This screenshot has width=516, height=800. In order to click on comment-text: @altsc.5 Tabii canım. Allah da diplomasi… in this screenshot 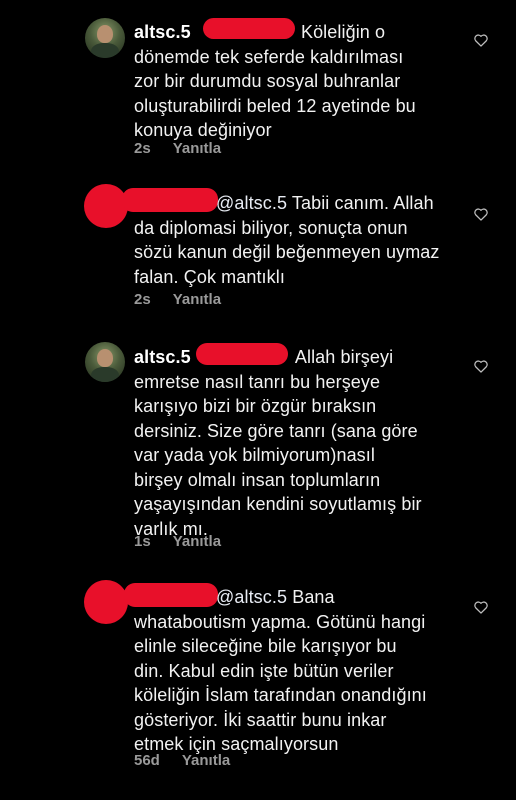, I will do `click(299, 240)`.